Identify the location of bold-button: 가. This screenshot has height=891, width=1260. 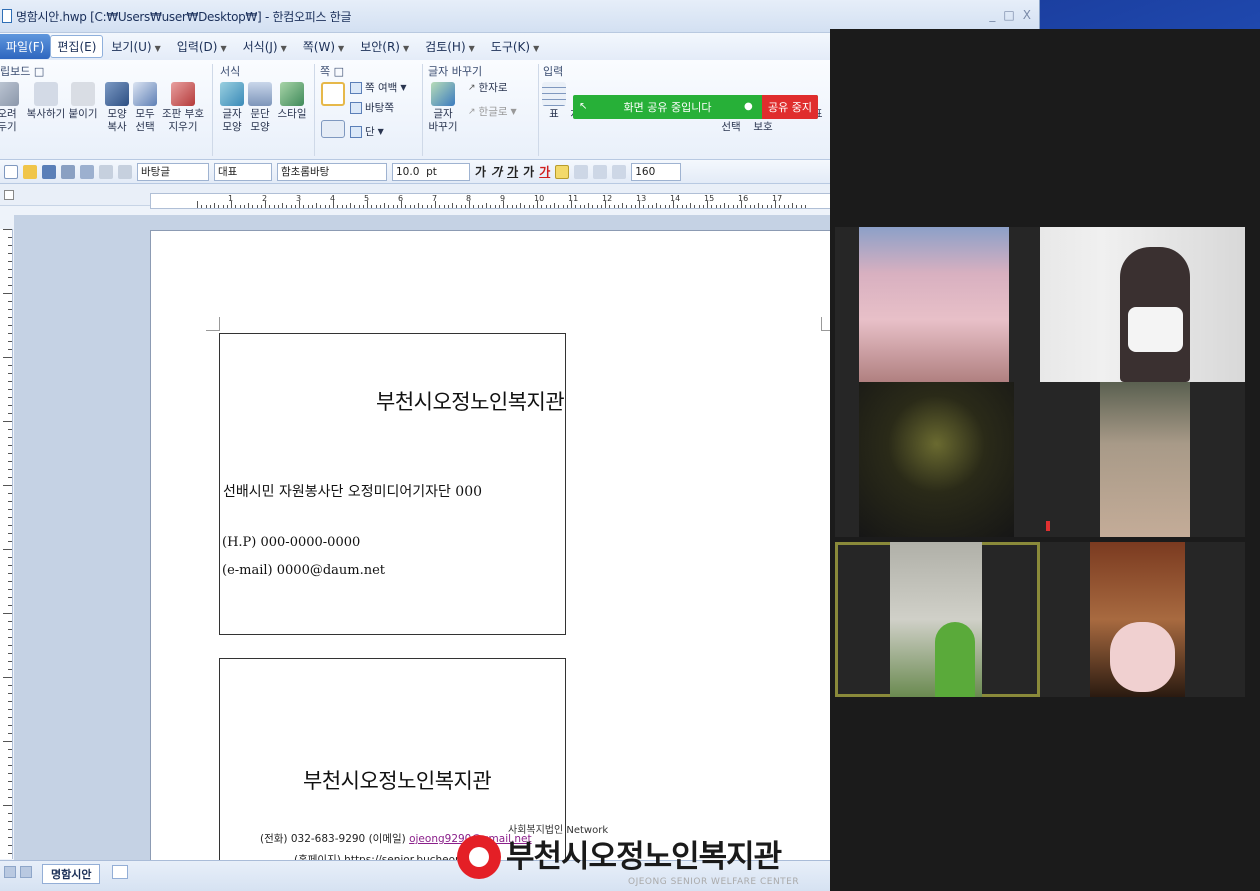
(480, 171).